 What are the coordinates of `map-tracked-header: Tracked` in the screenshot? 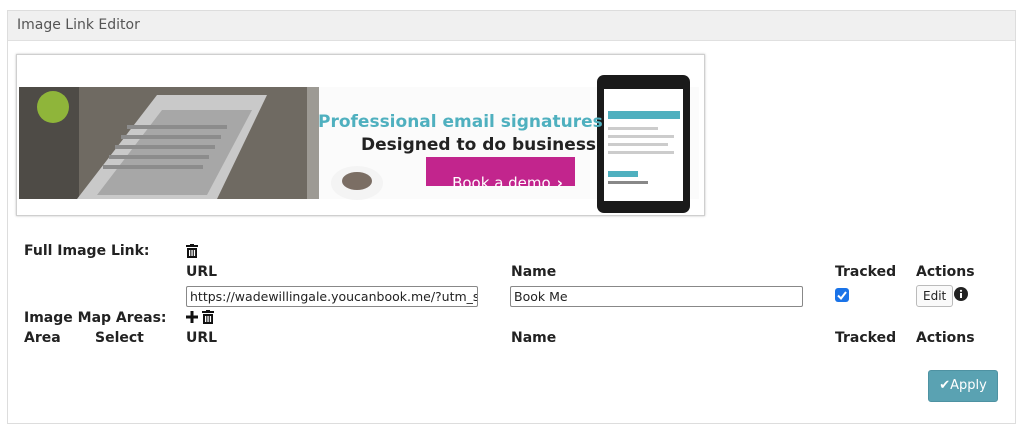 It's located at (866, 338).